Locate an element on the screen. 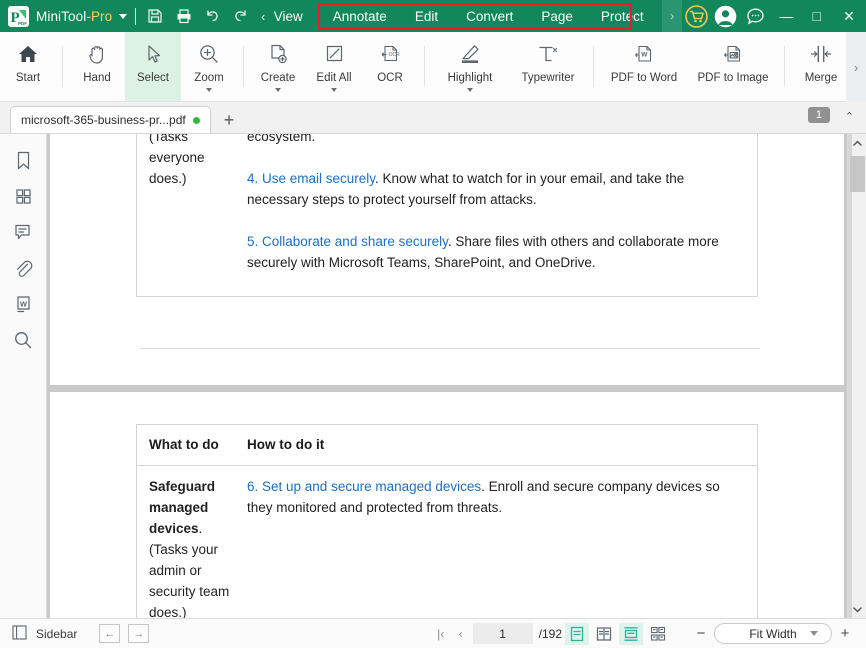 This screenshot has width=866, height=648. user-account-icon is located at coordinates (725, 16).